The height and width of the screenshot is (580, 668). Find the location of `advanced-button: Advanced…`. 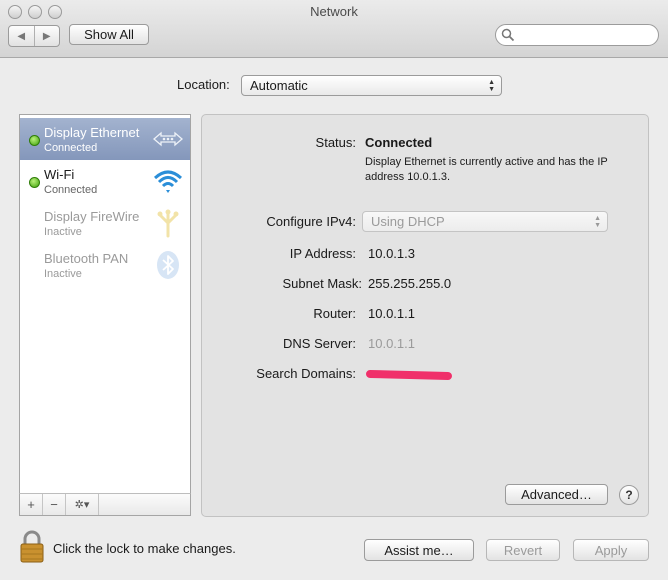

advanced-button: Advanced… is located at coordinates (556, 494).